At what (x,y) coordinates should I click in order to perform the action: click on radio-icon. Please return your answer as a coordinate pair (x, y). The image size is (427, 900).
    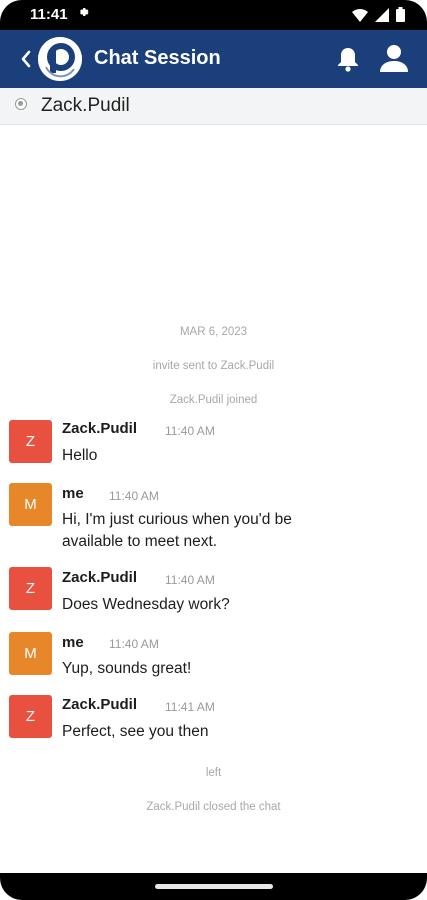
    Looking at the image, I should click on (21, 104).